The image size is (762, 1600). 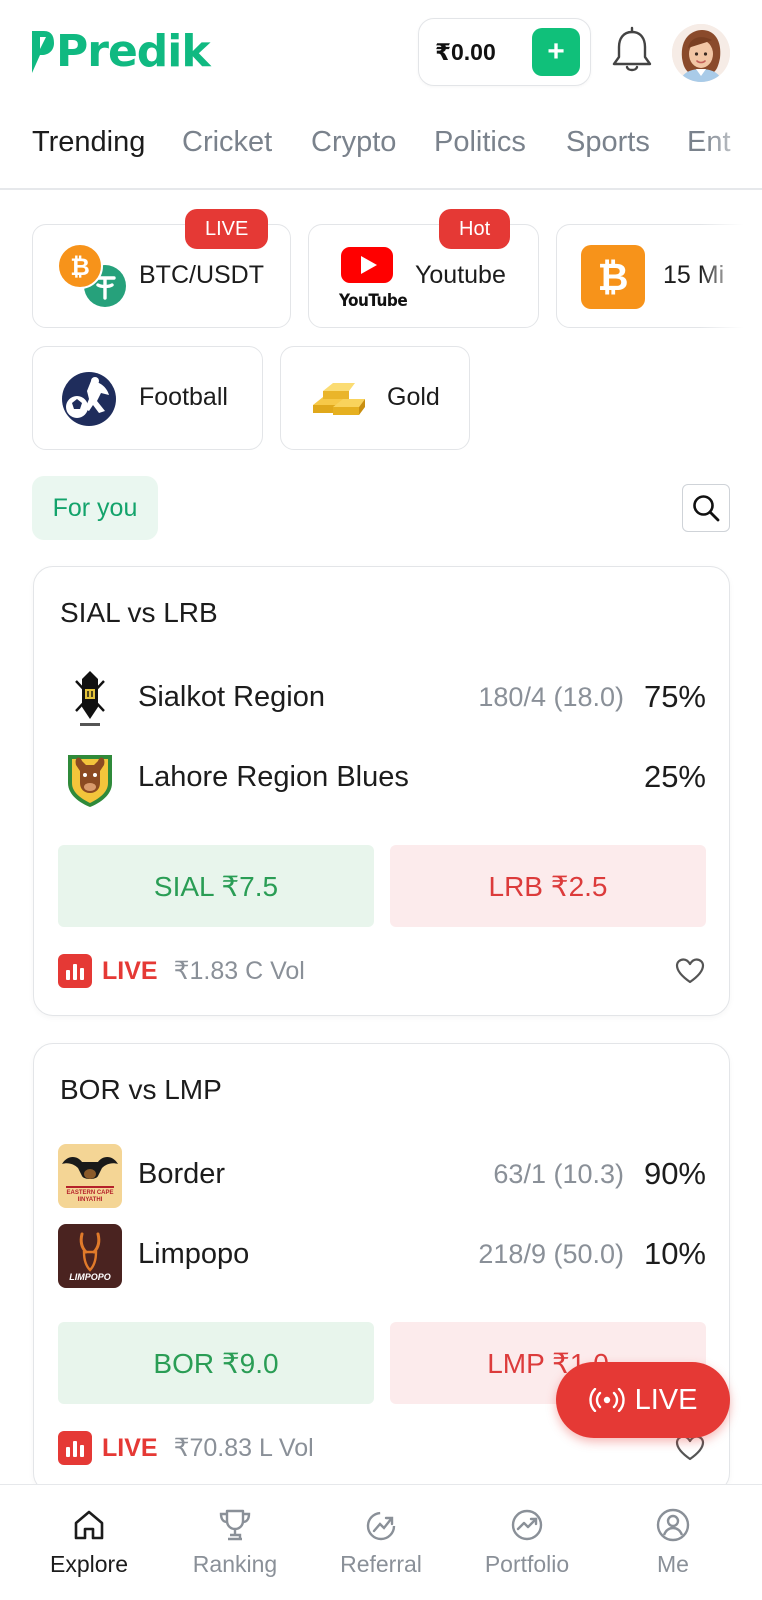 I want to click on bet-buttons: SIAL ₹7.5 LRB ₹2.5, so click(x=382, y=886).